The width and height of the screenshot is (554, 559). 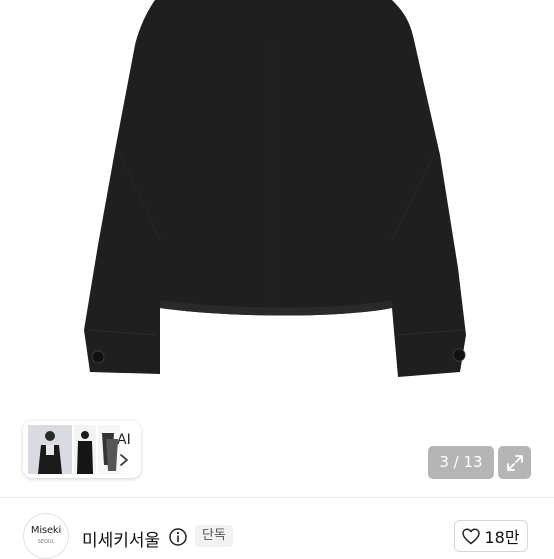 What do you see at coordinates (502, 537) in the screenshot?
I see `like-count: 18만` at bounding box center [502, 537].